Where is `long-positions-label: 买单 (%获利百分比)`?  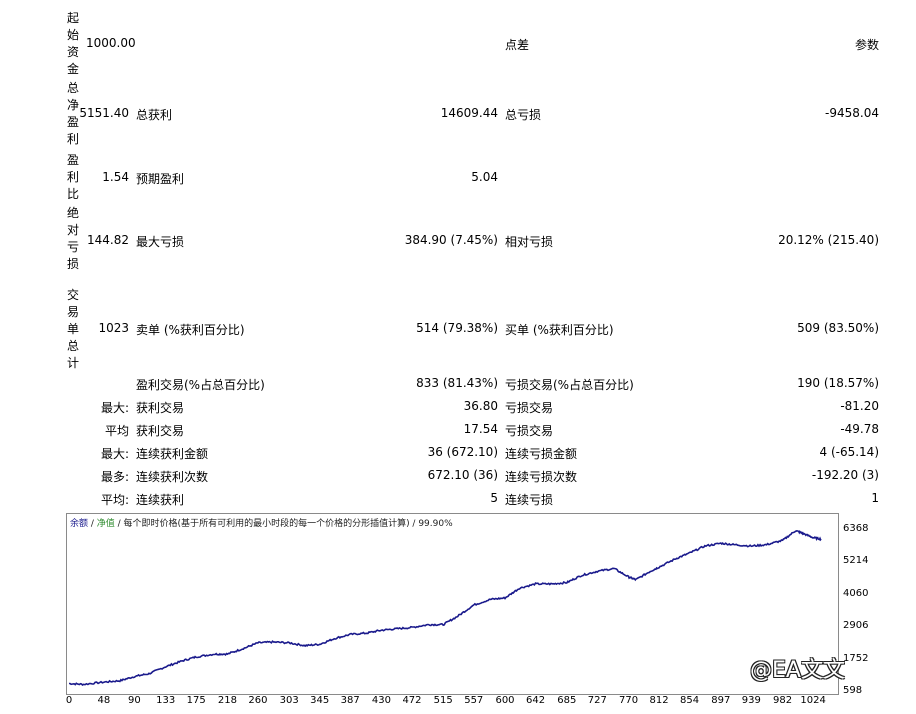
long-positions-label: 买单 (%获利百分比) is located at coordinates (559, 330).